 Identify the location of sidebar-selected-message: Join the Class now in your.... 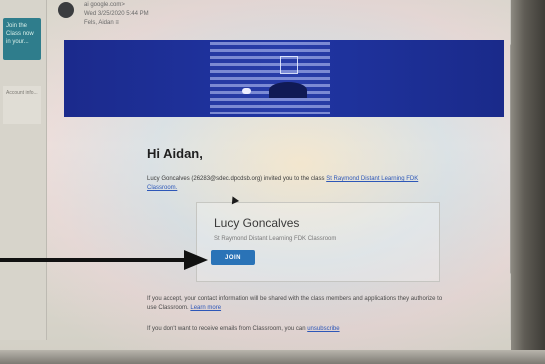
(22, 39).